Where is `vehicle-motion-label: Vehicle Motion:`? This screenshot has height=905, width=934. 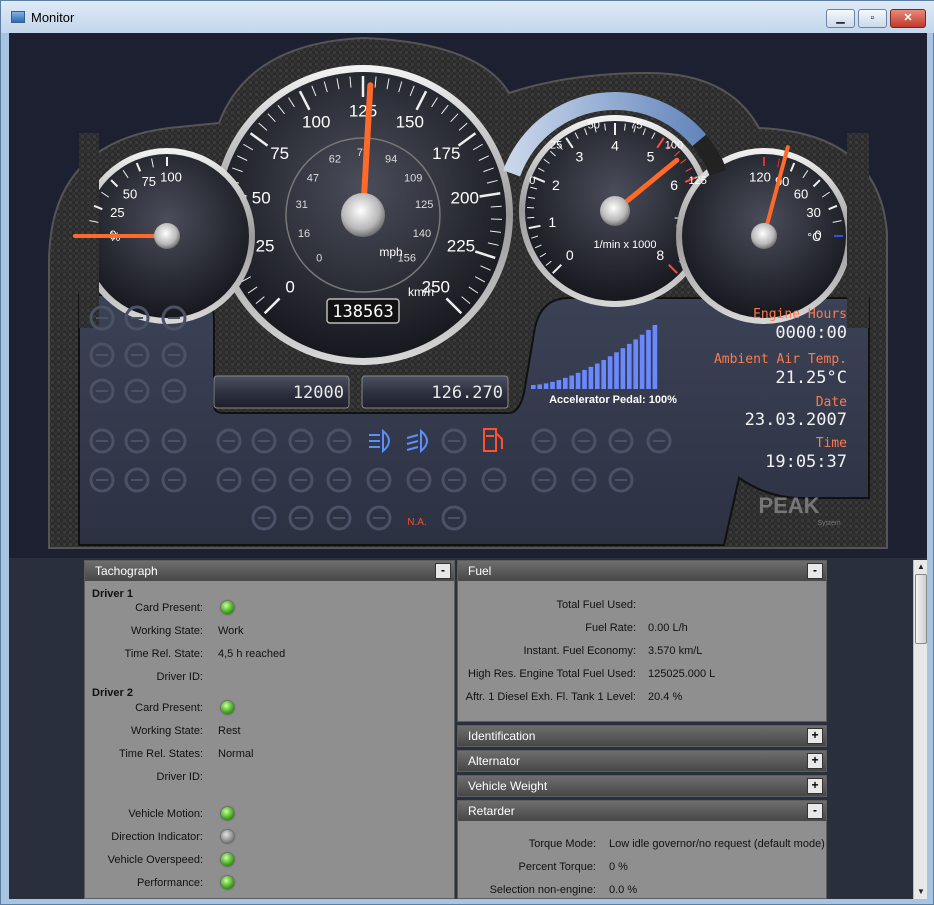
vehicle-motion-label: Vehicle Motion: is located at coordinates (165, 814).